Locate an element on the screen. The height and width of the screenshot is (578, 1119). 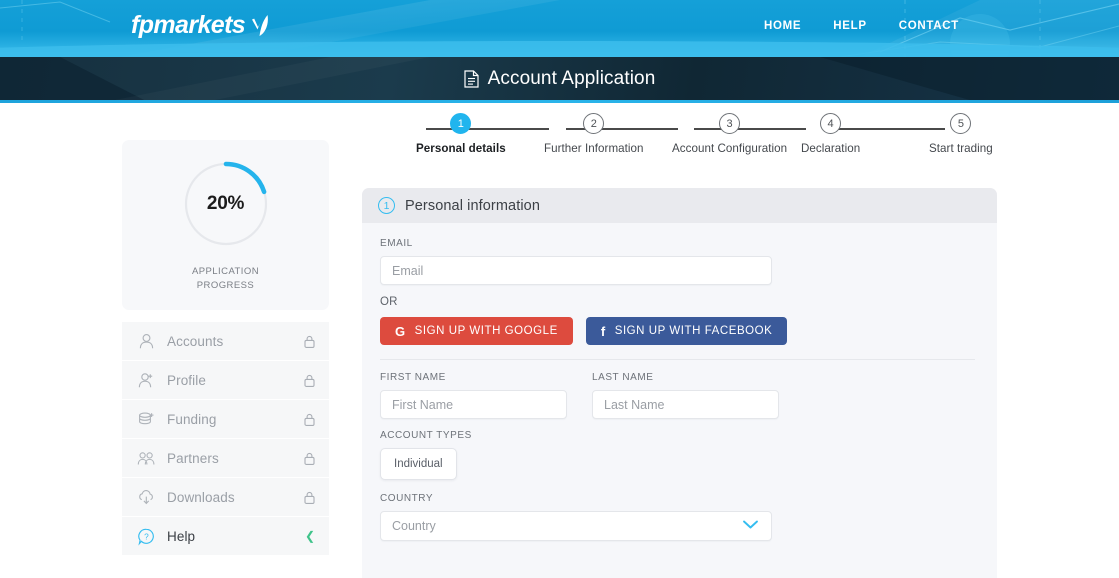
step-number: 1 is located at coordinates (461, 123).